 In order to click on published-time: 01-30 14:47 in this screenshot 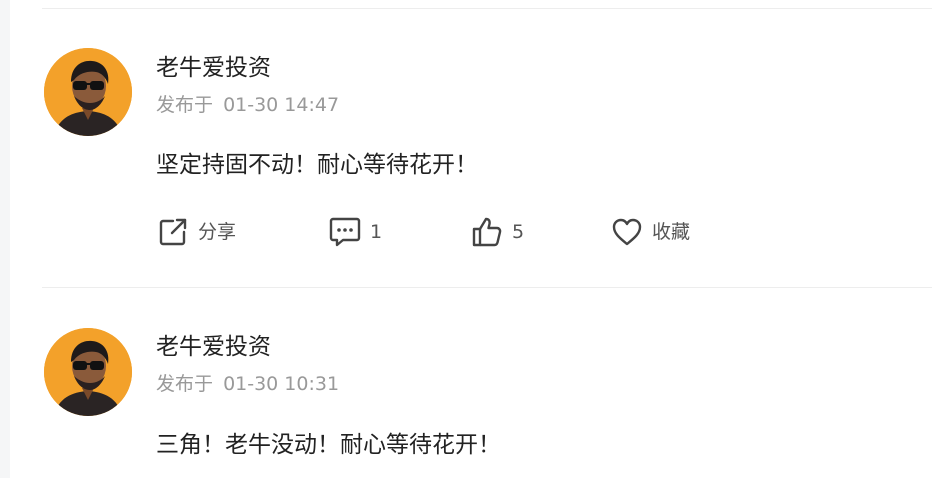, I will do `click(281, 105)`.